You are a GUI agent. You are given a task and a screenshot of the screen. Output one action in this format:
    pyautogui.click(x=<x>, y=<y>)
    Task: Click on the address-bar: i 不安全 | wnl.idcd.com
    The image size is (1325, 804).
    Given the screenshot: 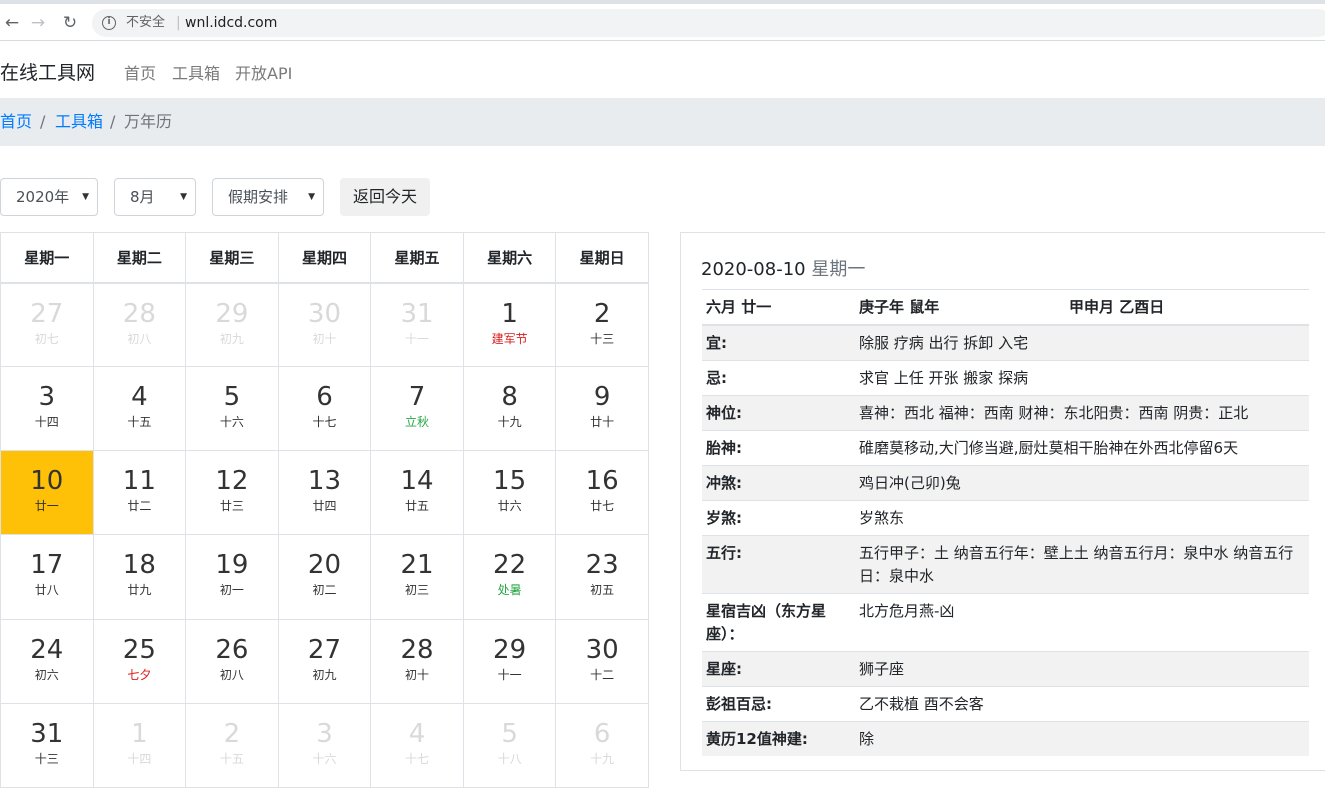 What is the action you would take?
    pyautogui.click(x=708, y=23)
    